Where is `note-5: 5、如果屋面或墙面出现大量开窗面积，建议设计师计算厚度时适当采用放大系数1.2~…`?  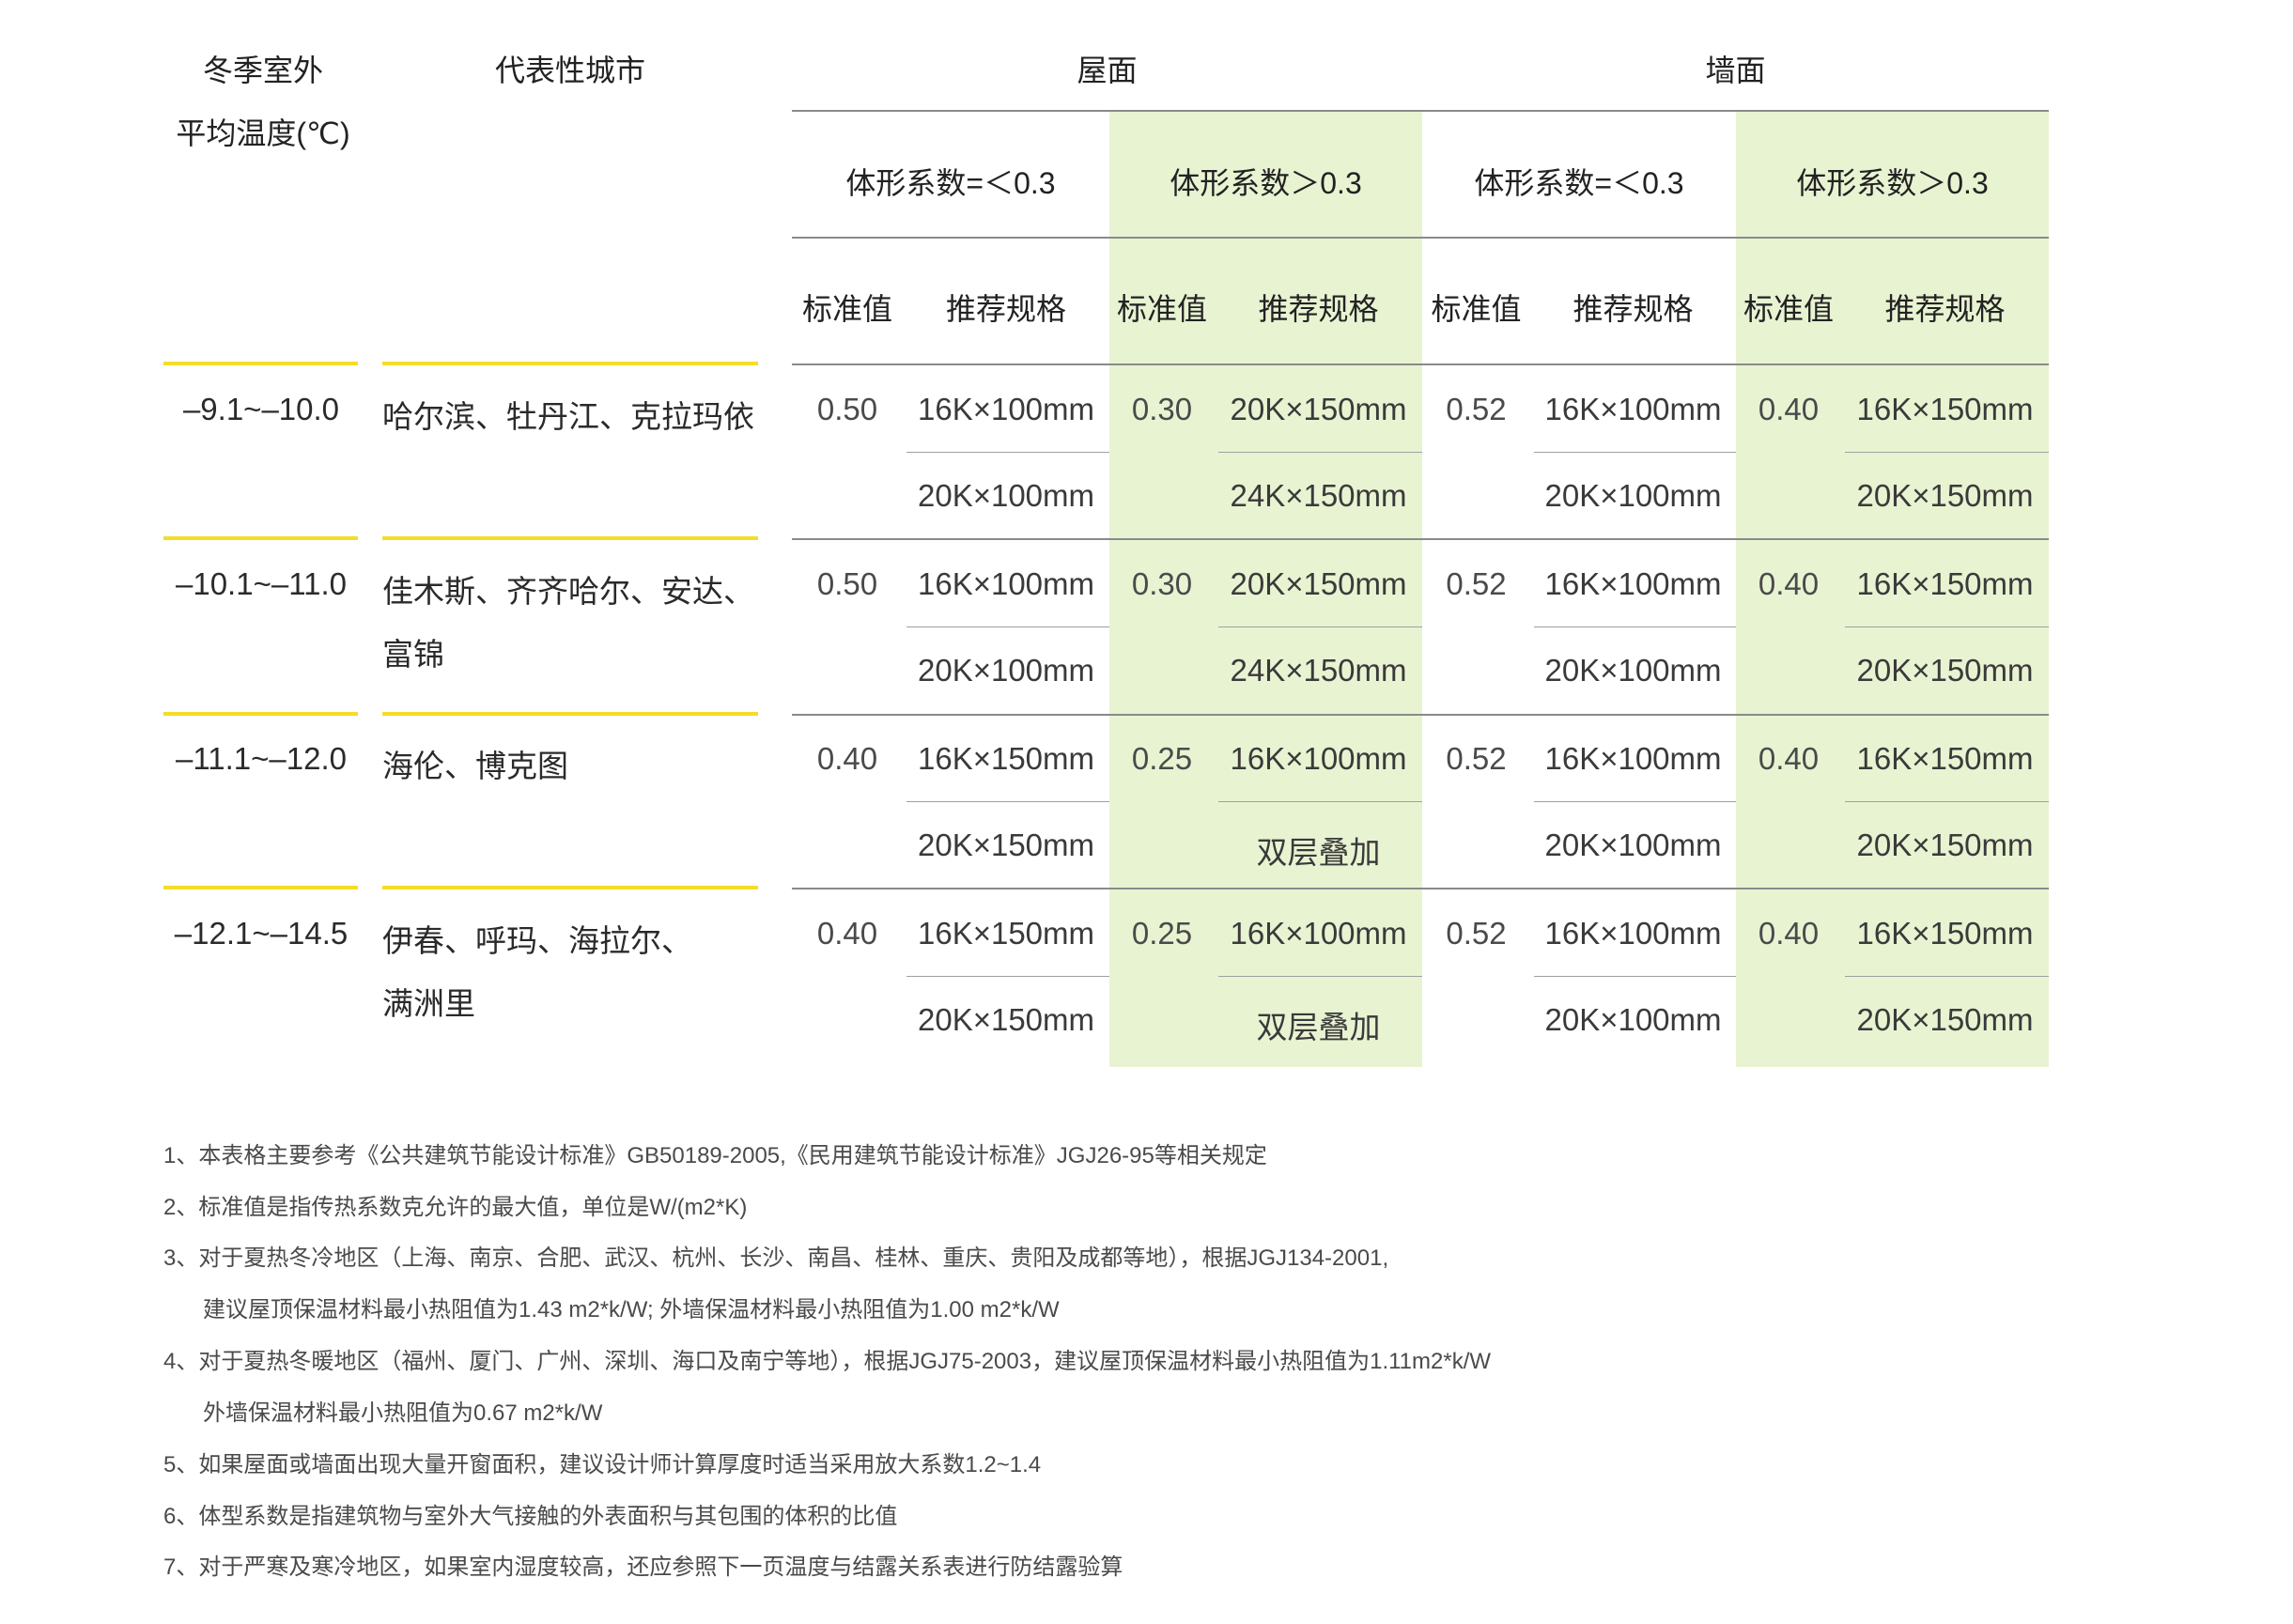 note-5: 5、如果屋面或墙面出现大量开窗面积，建议设计师计算厚度时适当采用放大系数1.2~… is located at coordinates (602, 1464).